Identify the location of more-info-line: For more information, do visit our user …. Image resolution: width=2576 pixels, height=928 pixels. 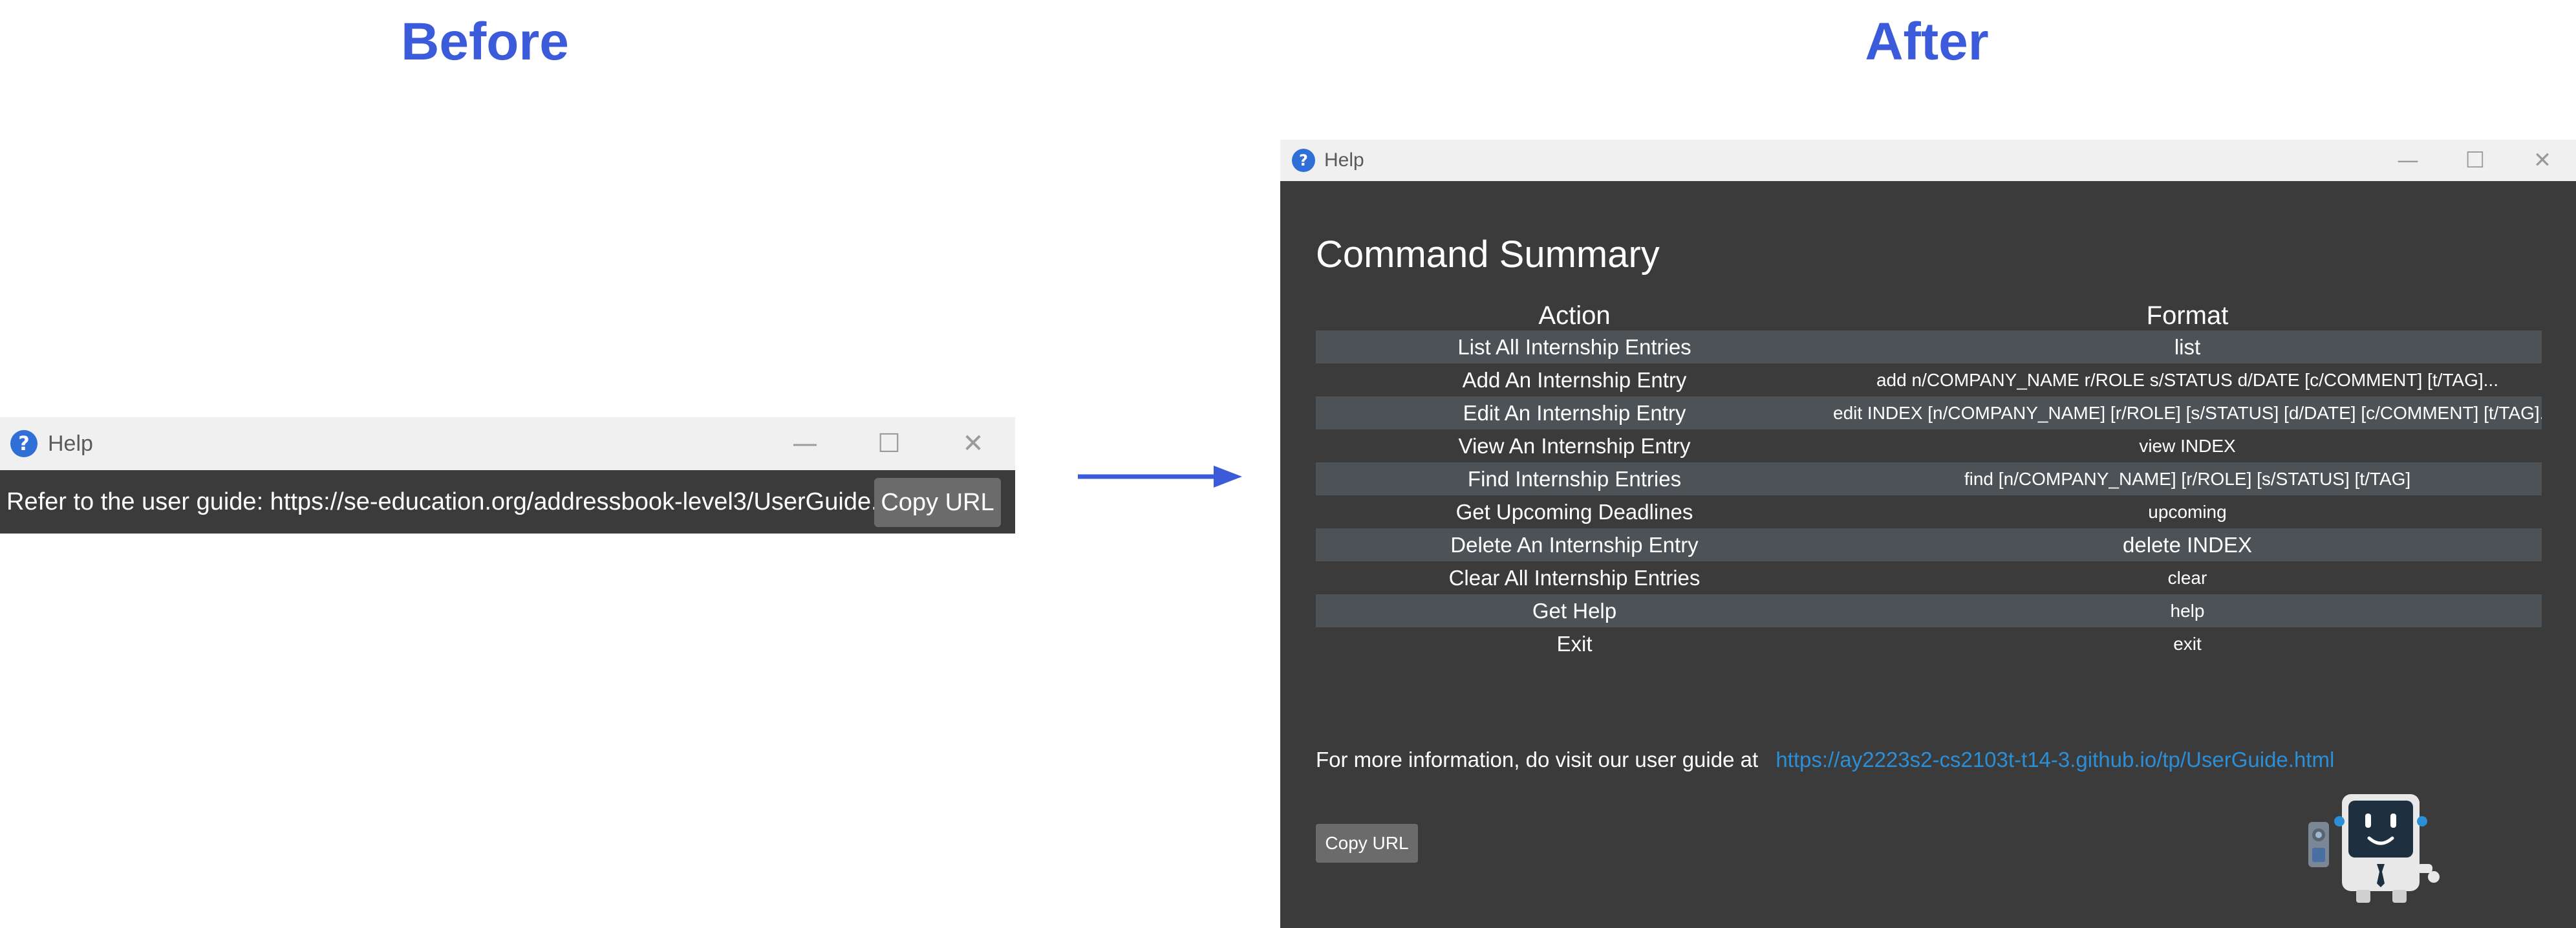
(1825, 760).